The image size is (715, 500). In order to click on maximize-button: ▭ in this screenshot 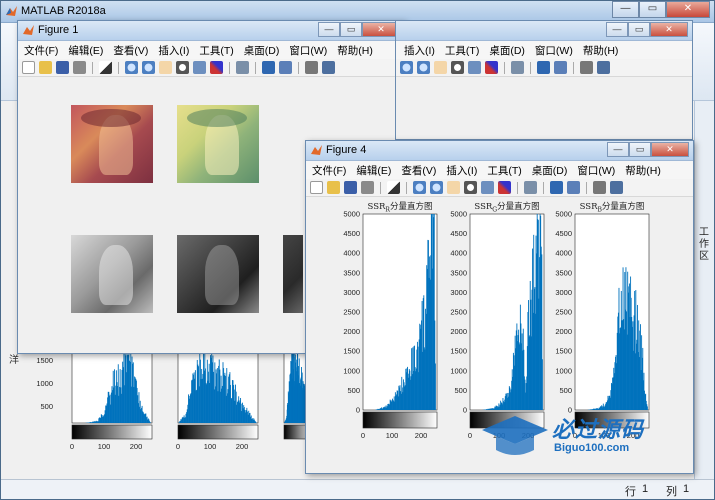, I will do `click(652, 9)`.